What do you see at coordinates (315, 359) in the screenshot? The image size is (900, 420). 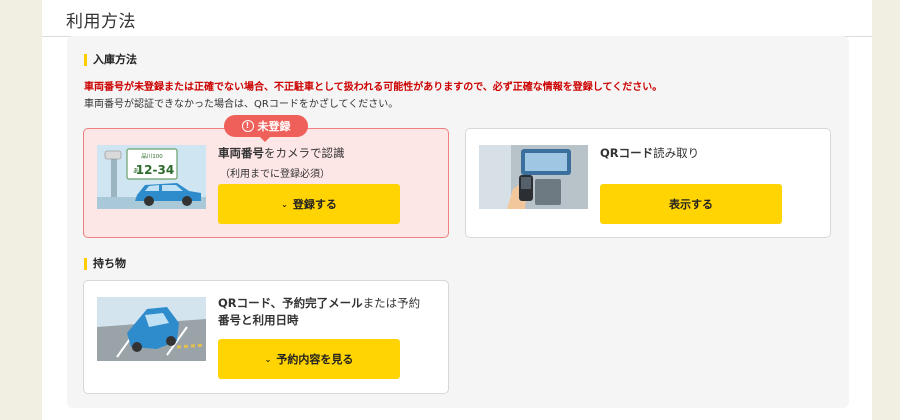 I see `view-reservation-button-label: 予約内容を見る` at bounding box center [315, 359].